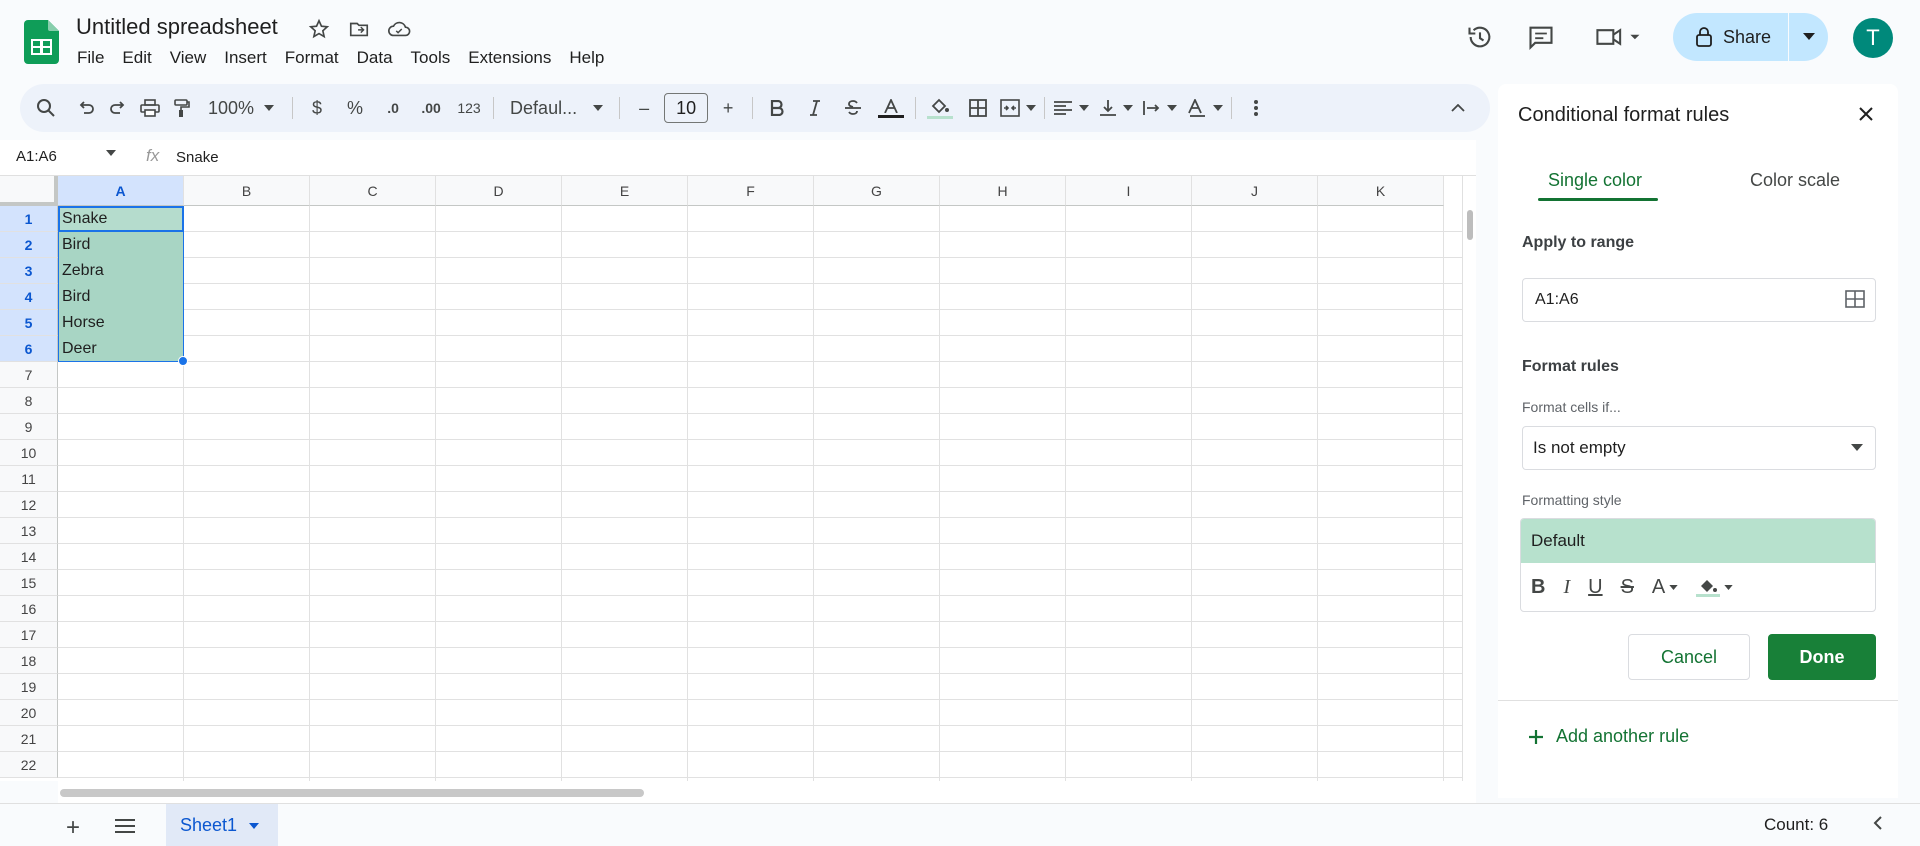 Image resolution: width=1920 pixels, height=846 pixels. I want to click on cell: Horse, so click(83, 323).